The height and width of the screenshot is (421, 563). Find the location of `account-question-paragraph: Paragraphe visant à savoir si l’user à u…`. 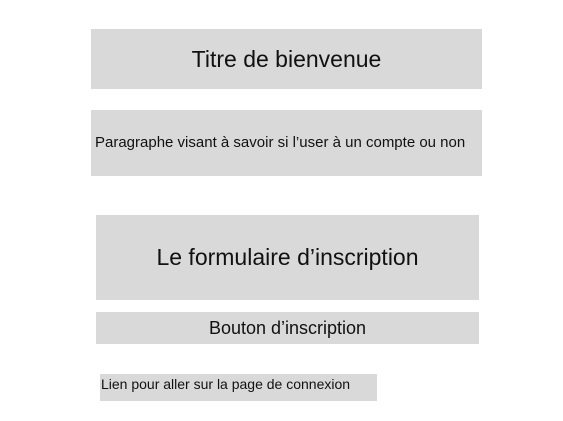

account-question-paragraph: Paragraphe visant à savoir si l’user à u… is located at coordinates (286, 143).